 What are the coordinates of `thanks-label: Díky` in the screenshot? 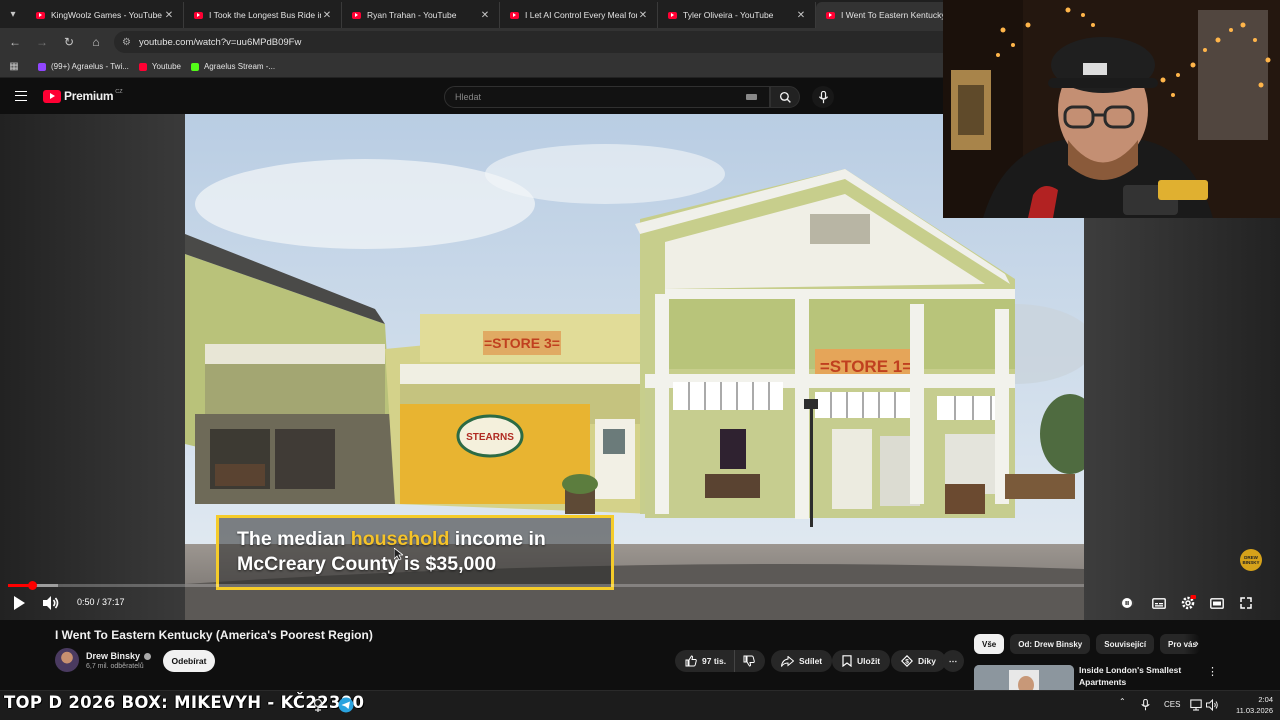 It's located at (927, 661).